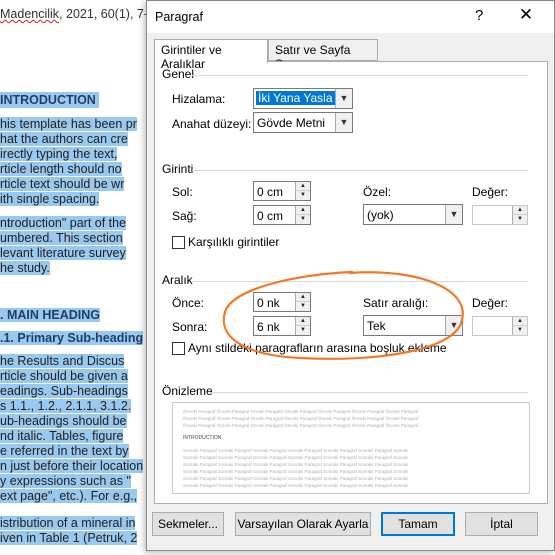 The width and height of the screenshot is (555, 555). I want to click on doc-line: eadings. Sub-headings, so click(64, 391).